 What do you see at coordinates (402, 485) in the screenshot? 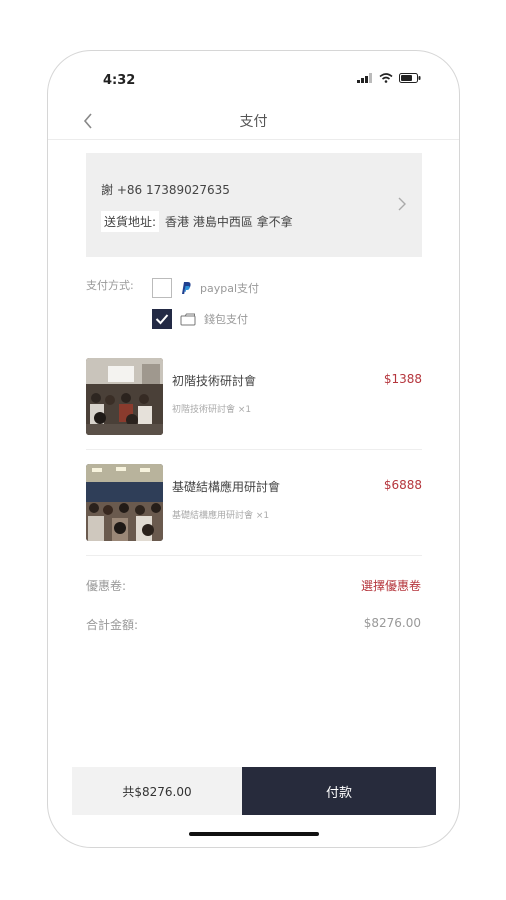
I see `item-price: $6888` at bounding box center [402, 485].